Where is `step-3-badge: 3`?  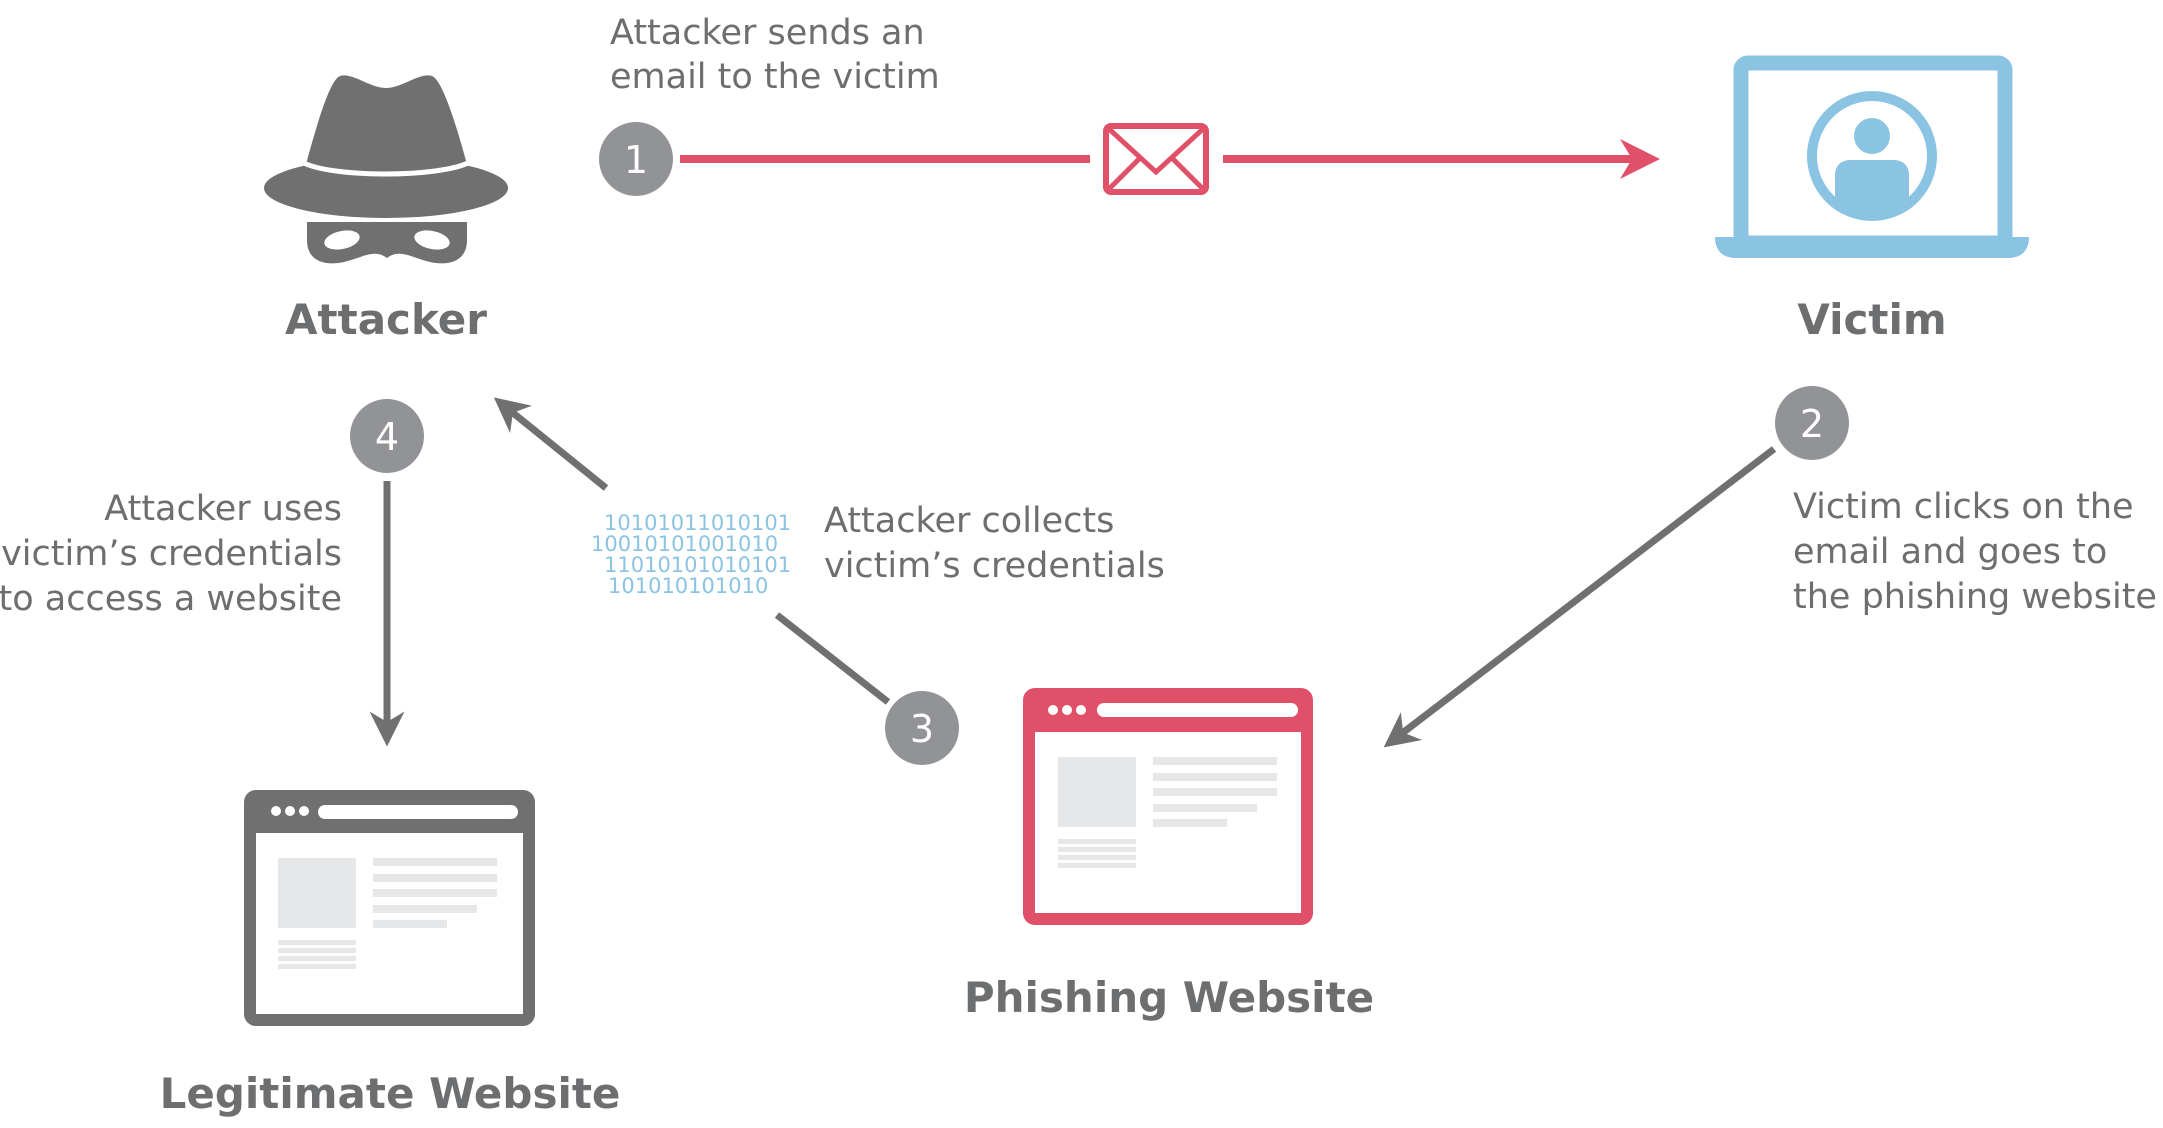 step-3-badge: 3 is located at coordinates (922, 728).